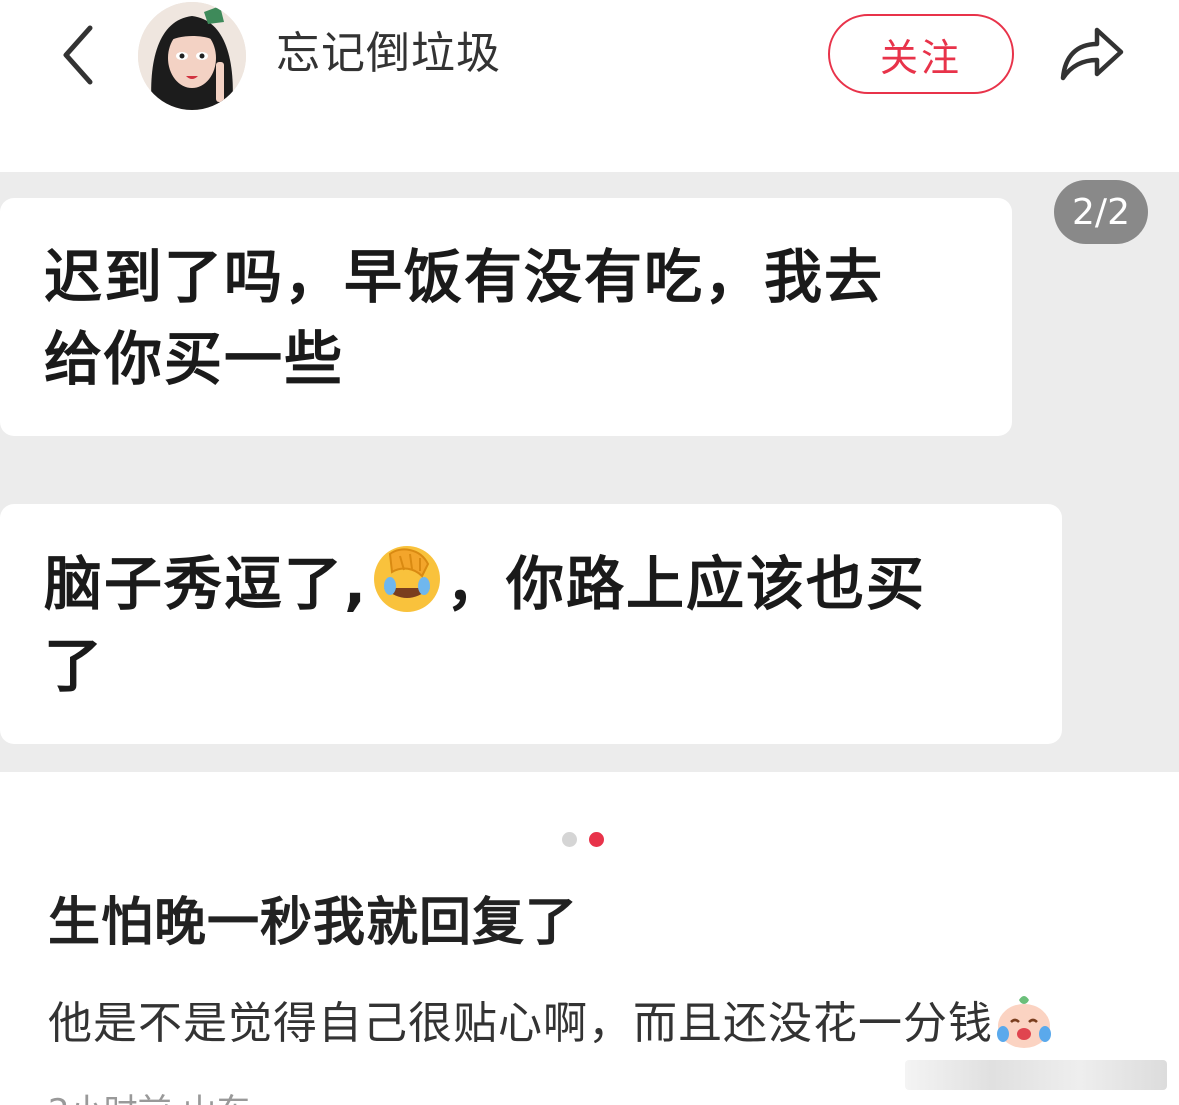  What do you see at coordinates (596, 839) in the screenshot?
I see `pager-dot-active` at bounding box center [596, 839].